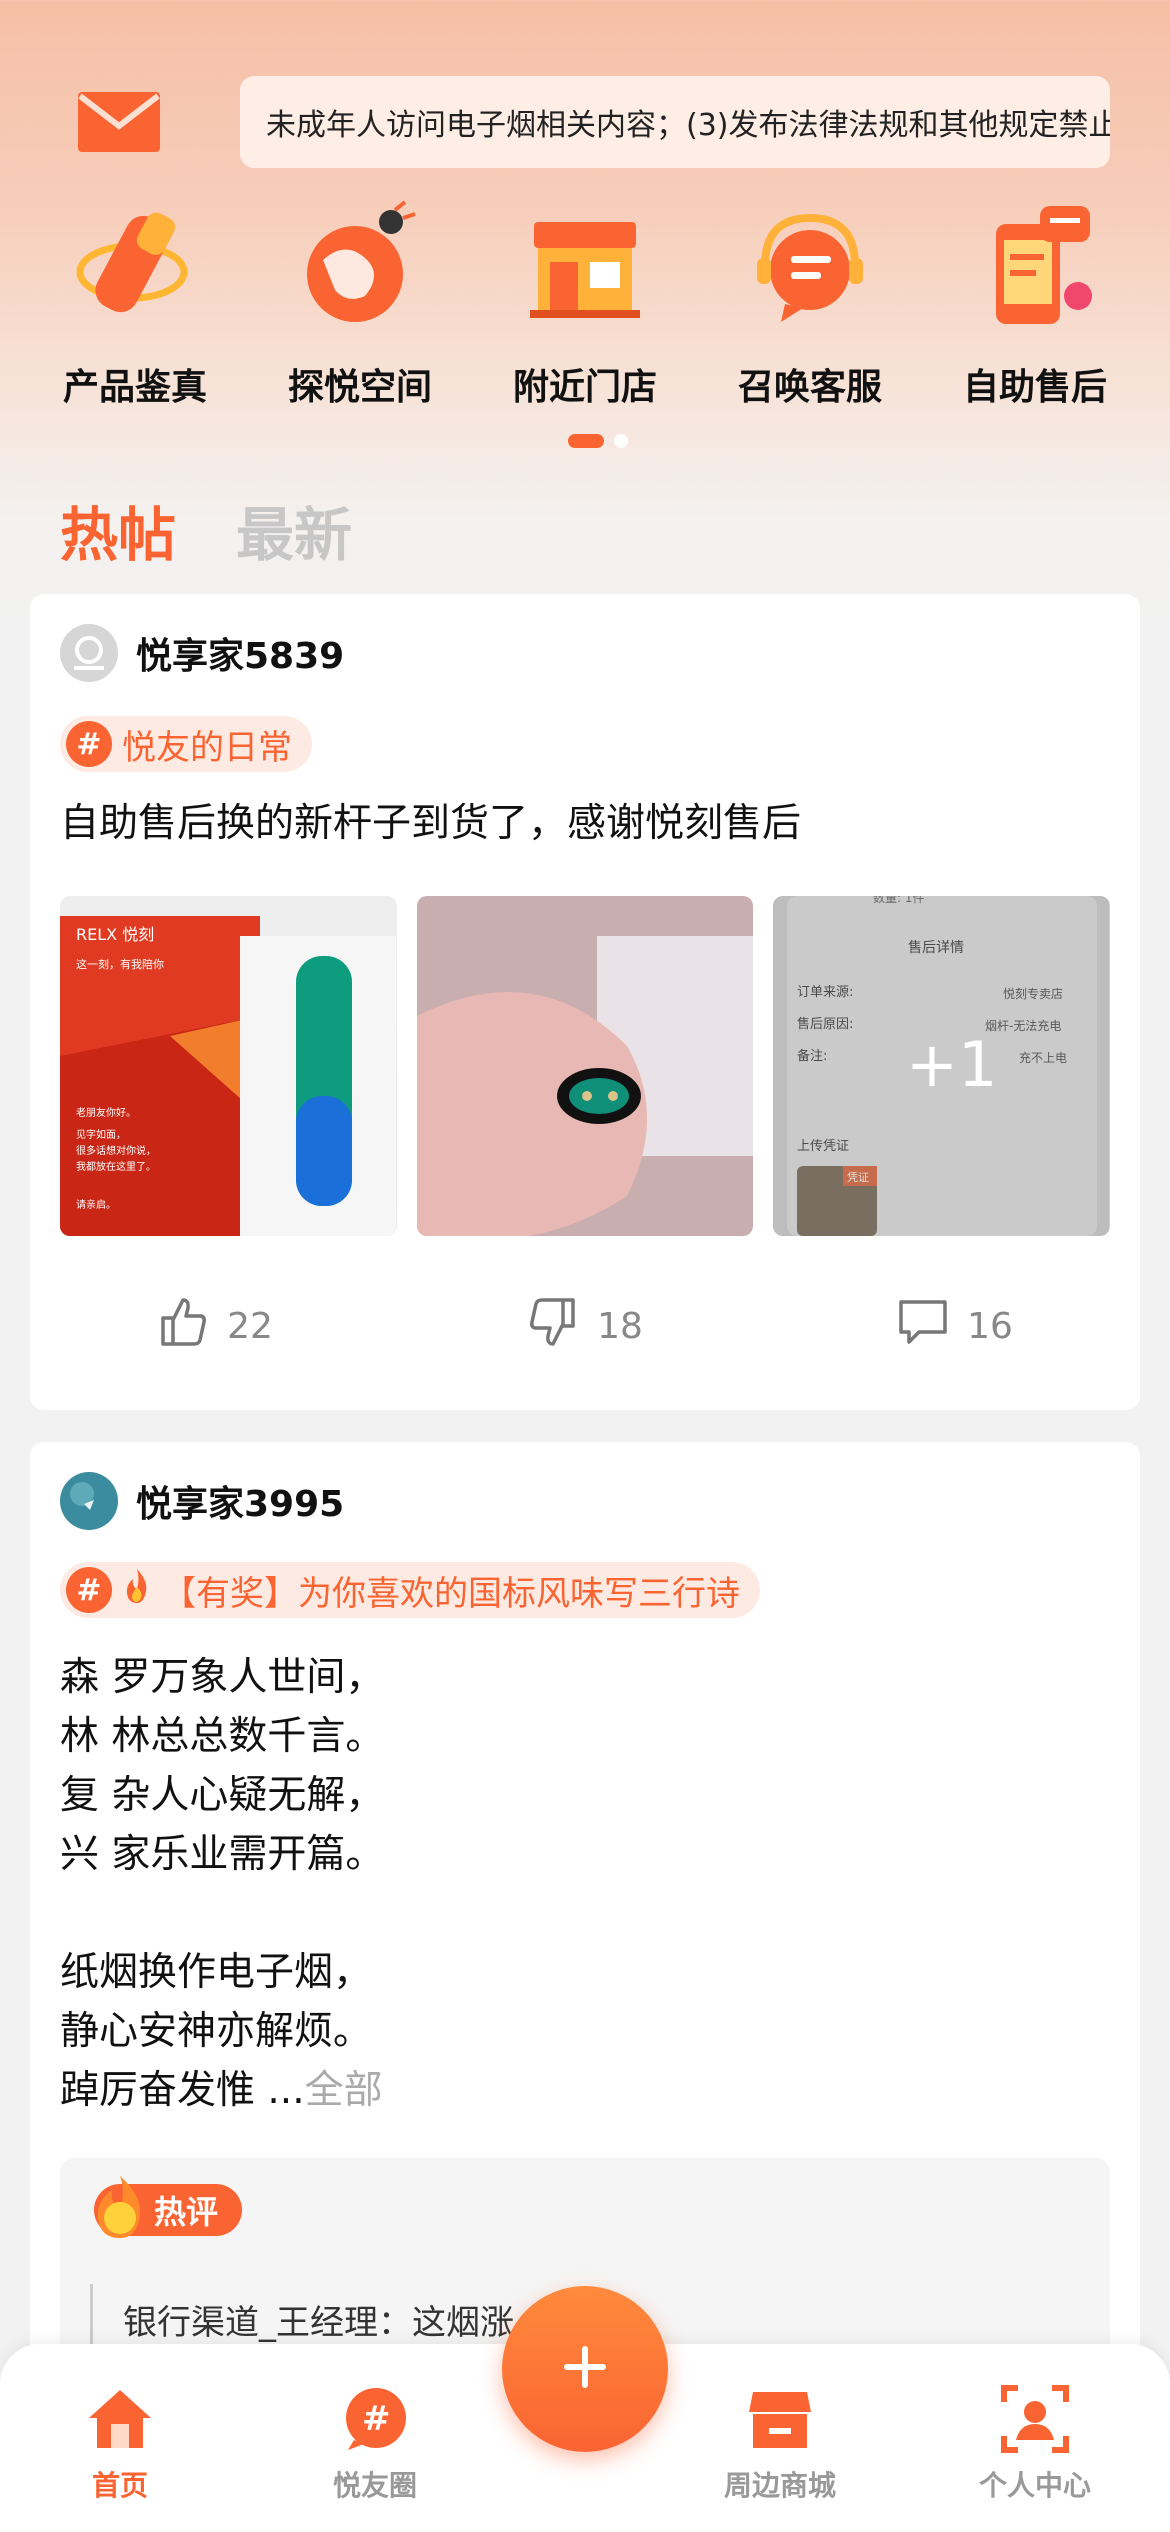 Image resolution: width=1170 pixels, height=2532 pixels. I want to click on box-brand: RELX 悦刻, so click(115, 934).